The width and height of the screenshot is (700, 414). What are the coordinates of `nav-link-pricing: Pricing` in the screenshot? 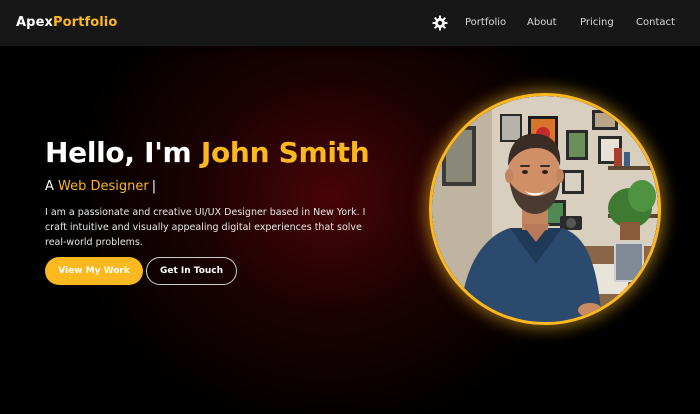 It's located at (597, 22).